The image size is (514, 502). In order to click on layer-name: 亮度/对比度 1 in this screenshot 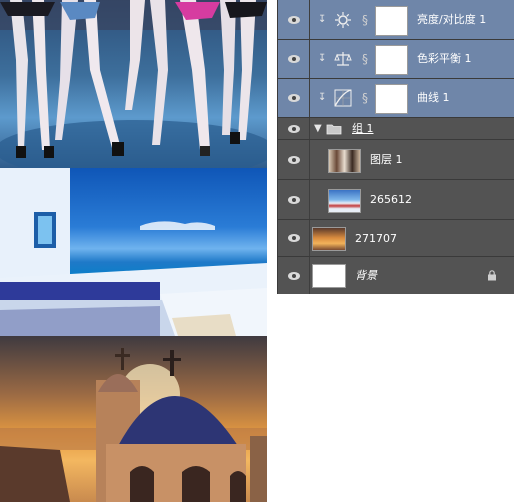, I will do `click(452, 19)`.